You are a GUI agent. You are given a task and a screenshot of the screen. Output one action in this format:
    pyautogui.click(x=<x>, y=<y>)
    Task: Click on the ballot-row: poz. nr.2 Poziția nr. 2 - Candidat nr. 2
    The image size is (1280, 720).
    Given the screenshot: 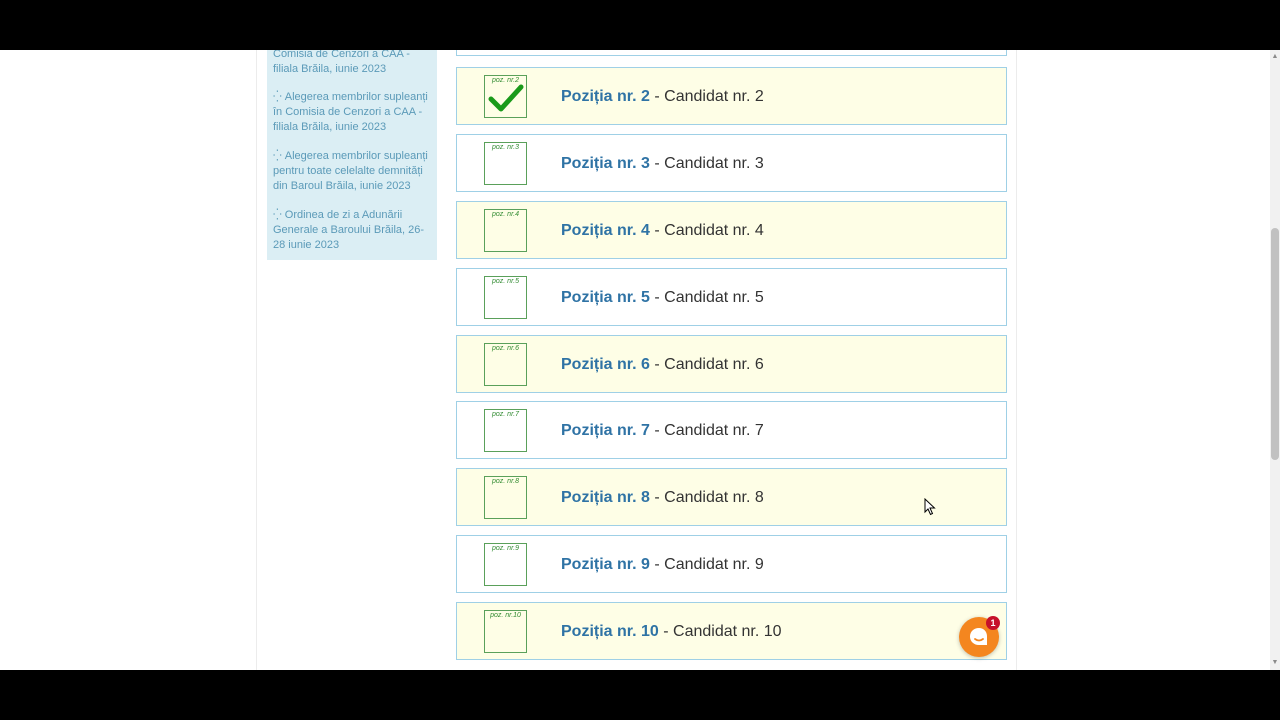 What is the action you would take?
    pyautogui.click(x=731, y=96)
    